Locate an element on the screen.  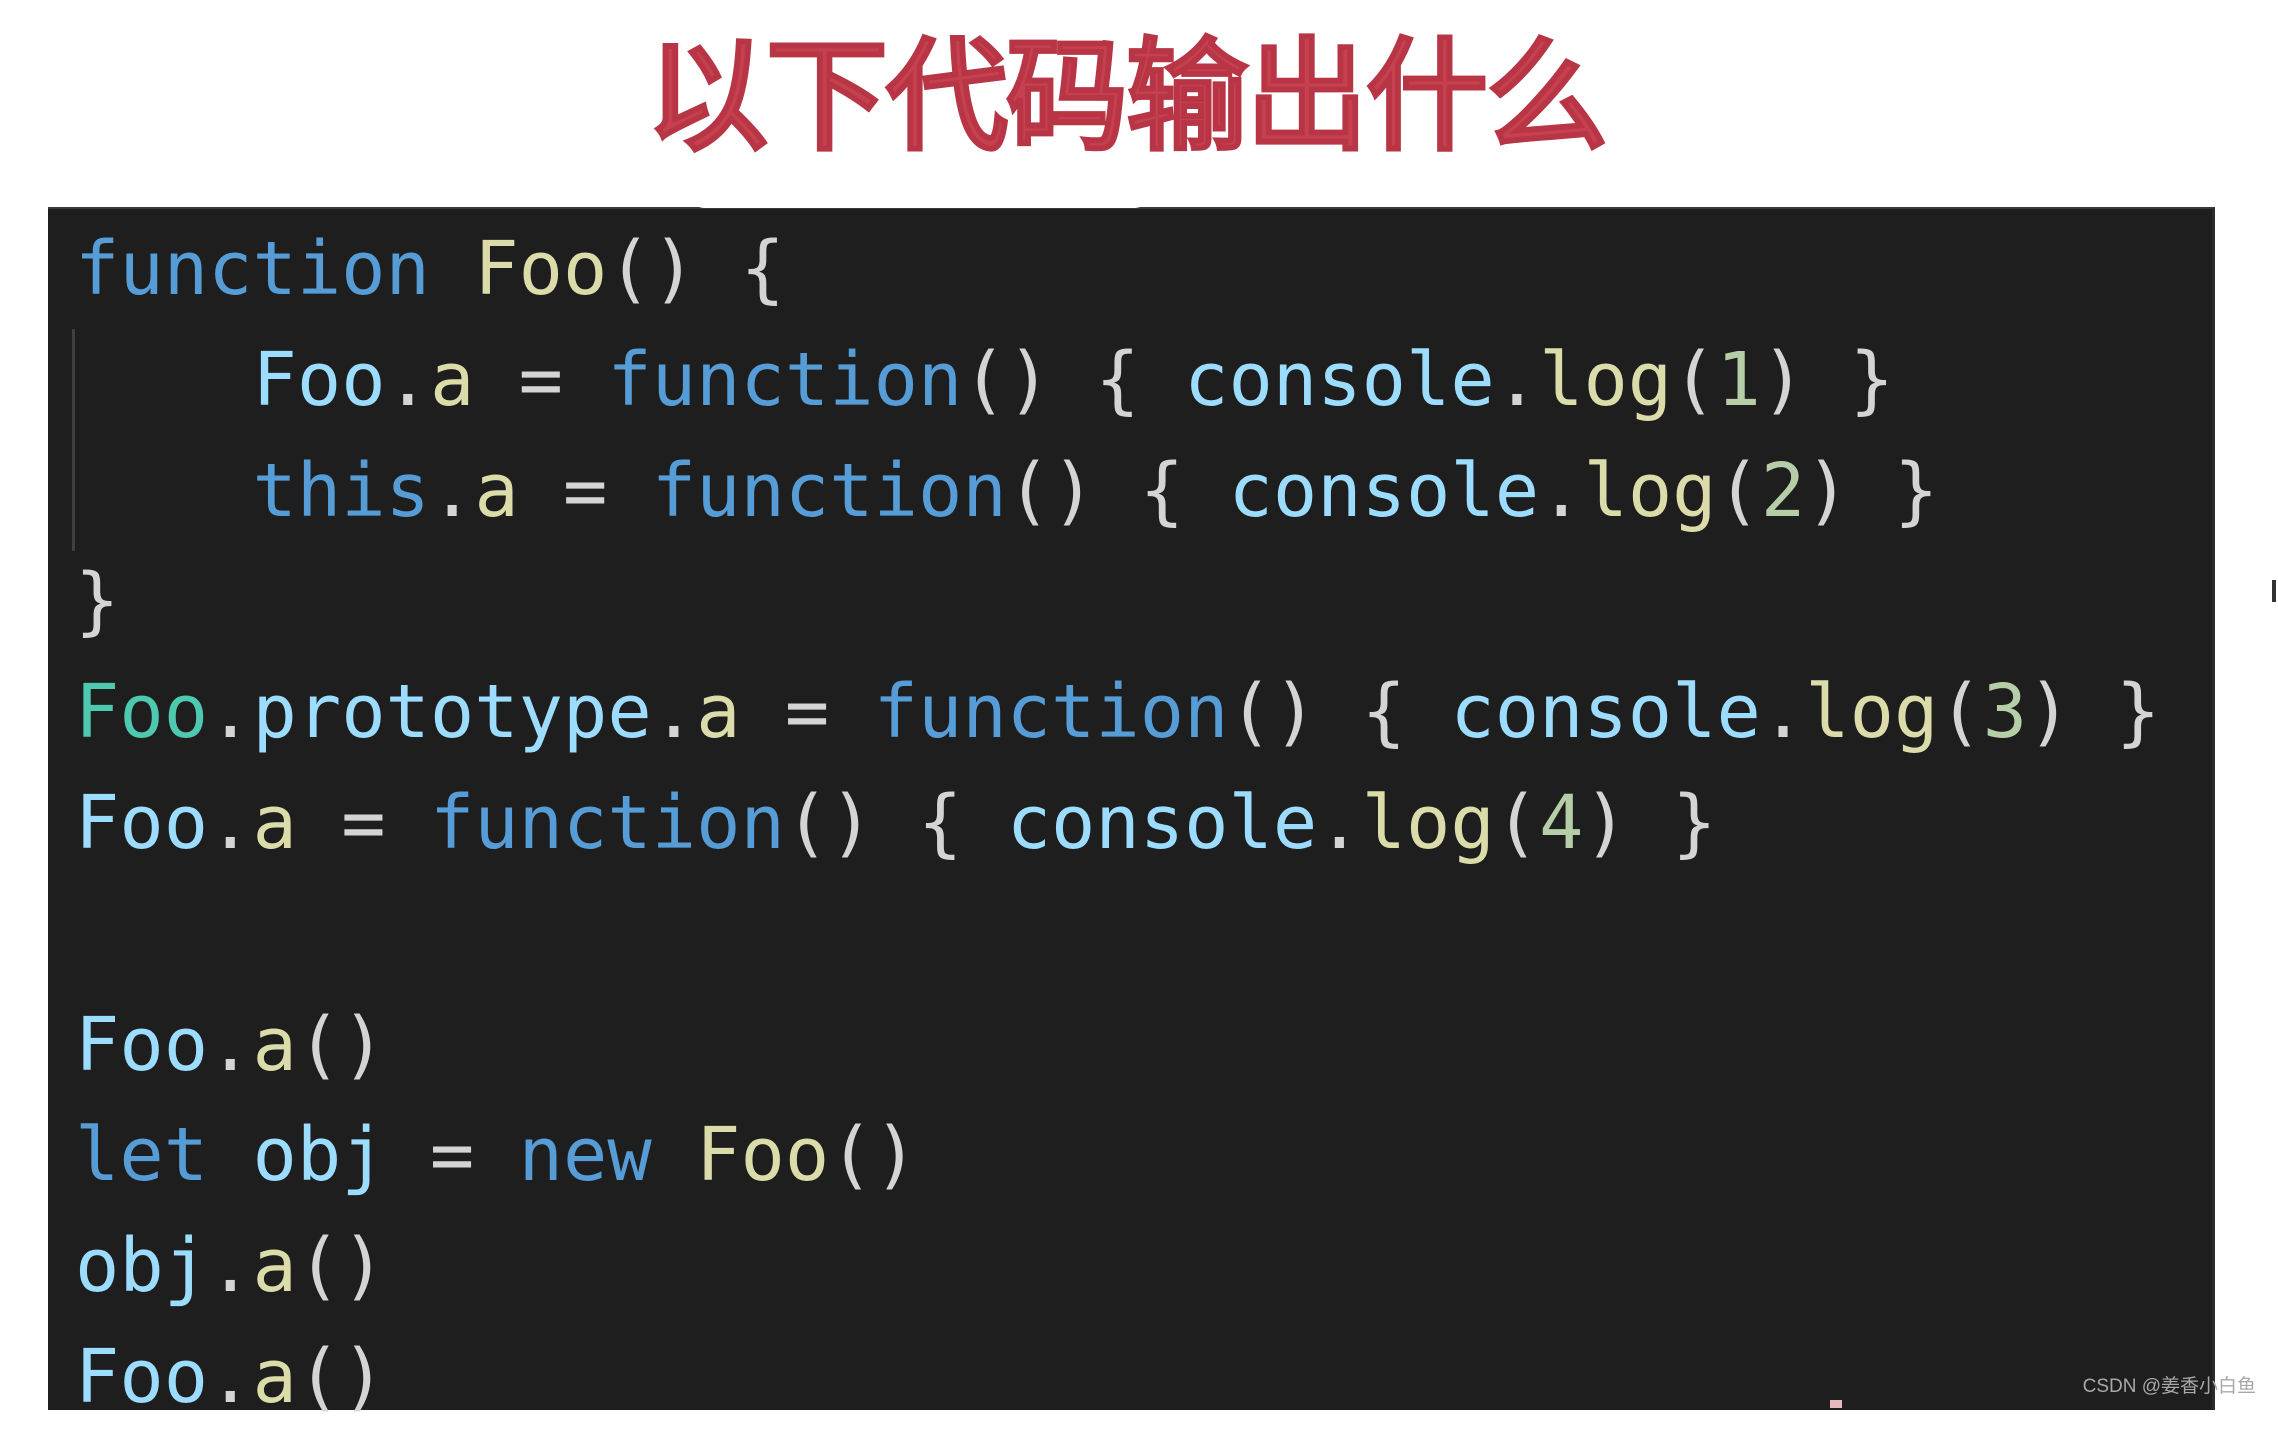
pointer-marker is located at coordinates (1836, 1404).